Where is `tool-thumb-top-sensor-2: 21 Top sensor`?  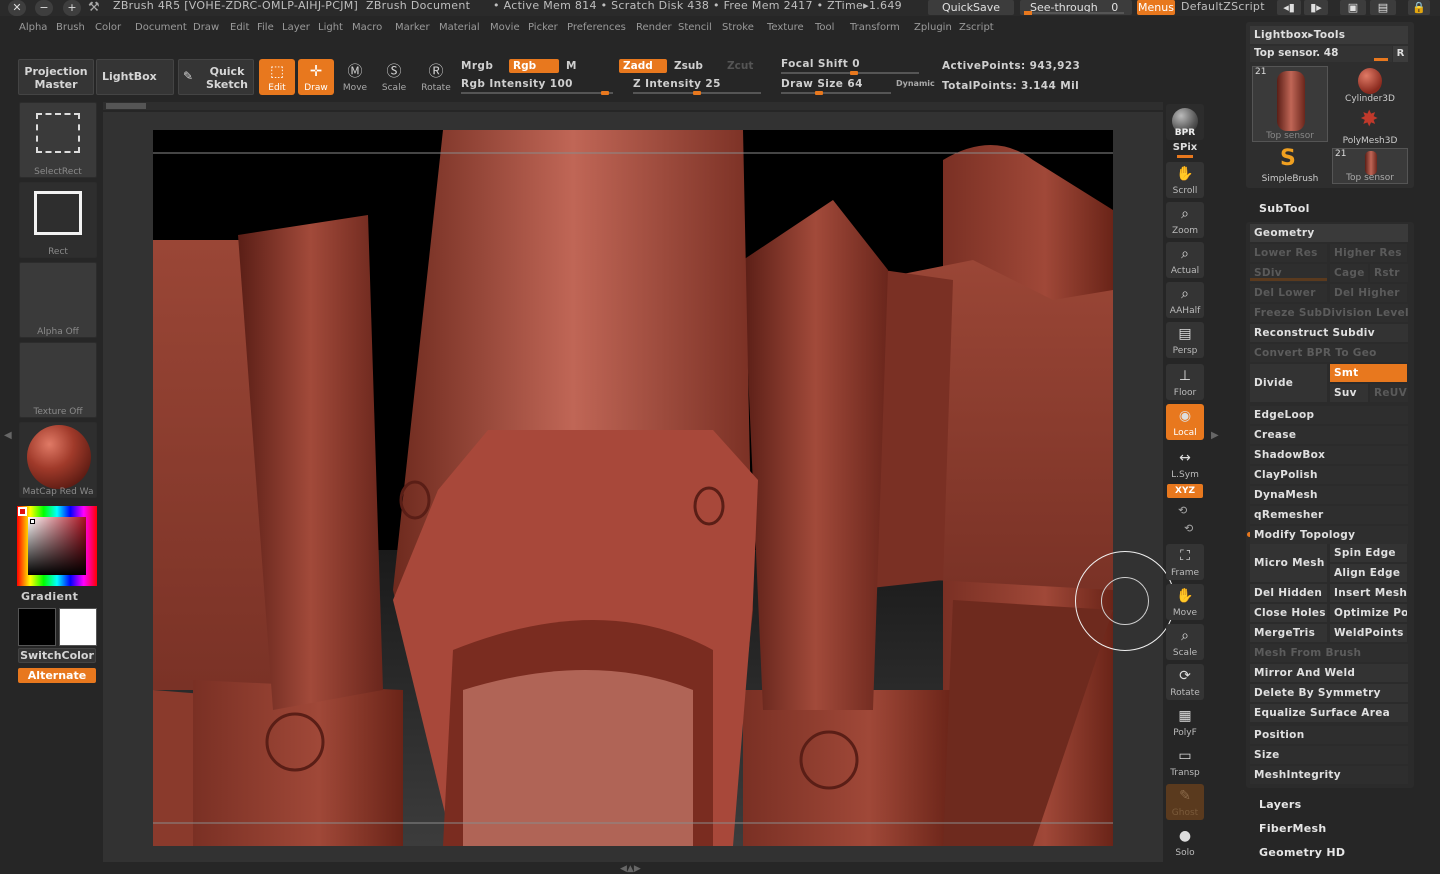 tool-thumb-top-sensor-2: 21 Top sensor is located at coordinates (1370, 166).